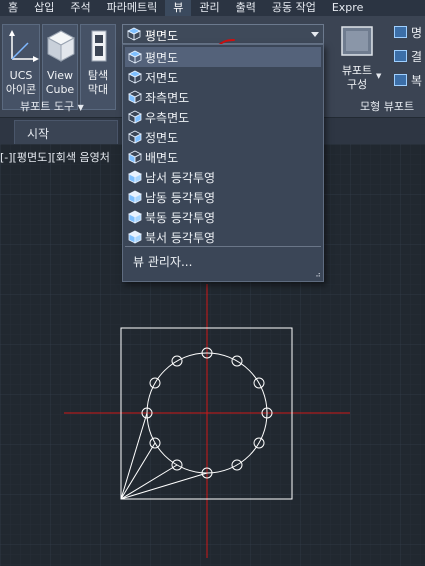 The width and height of the screenshot is (425, 566). I want to click on chevron-down-icon: ▼, so click(80, 107).